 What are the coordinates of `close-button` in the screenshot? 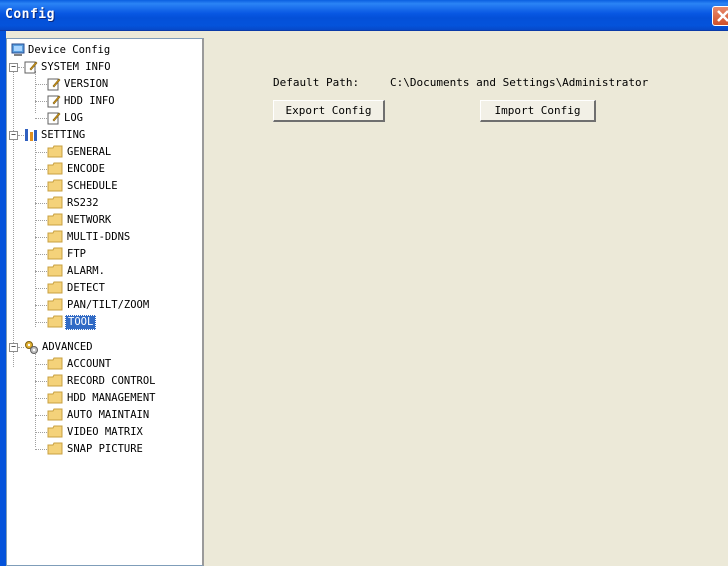 It's located at (720, 16).